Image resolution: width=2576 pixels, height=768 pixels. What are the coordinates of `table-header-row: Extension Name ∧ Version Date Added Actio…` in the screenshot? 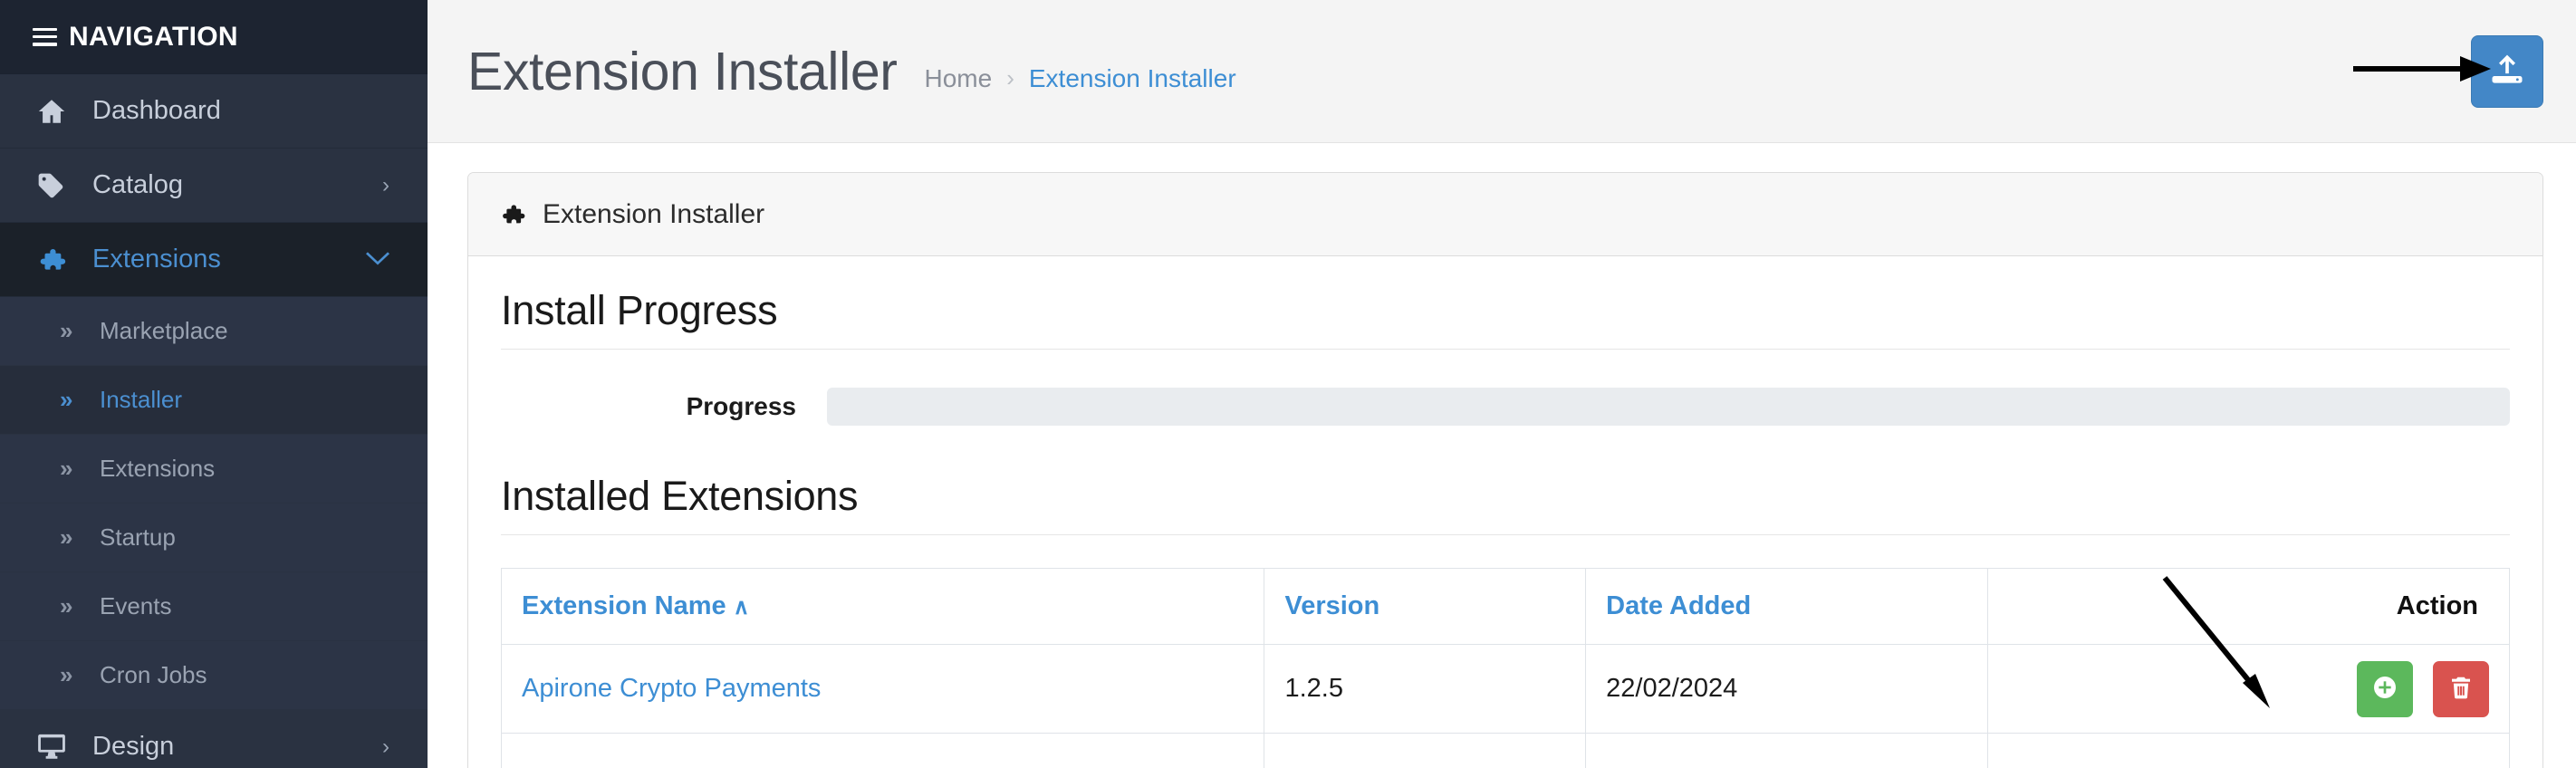 It's located at (1505, 606).